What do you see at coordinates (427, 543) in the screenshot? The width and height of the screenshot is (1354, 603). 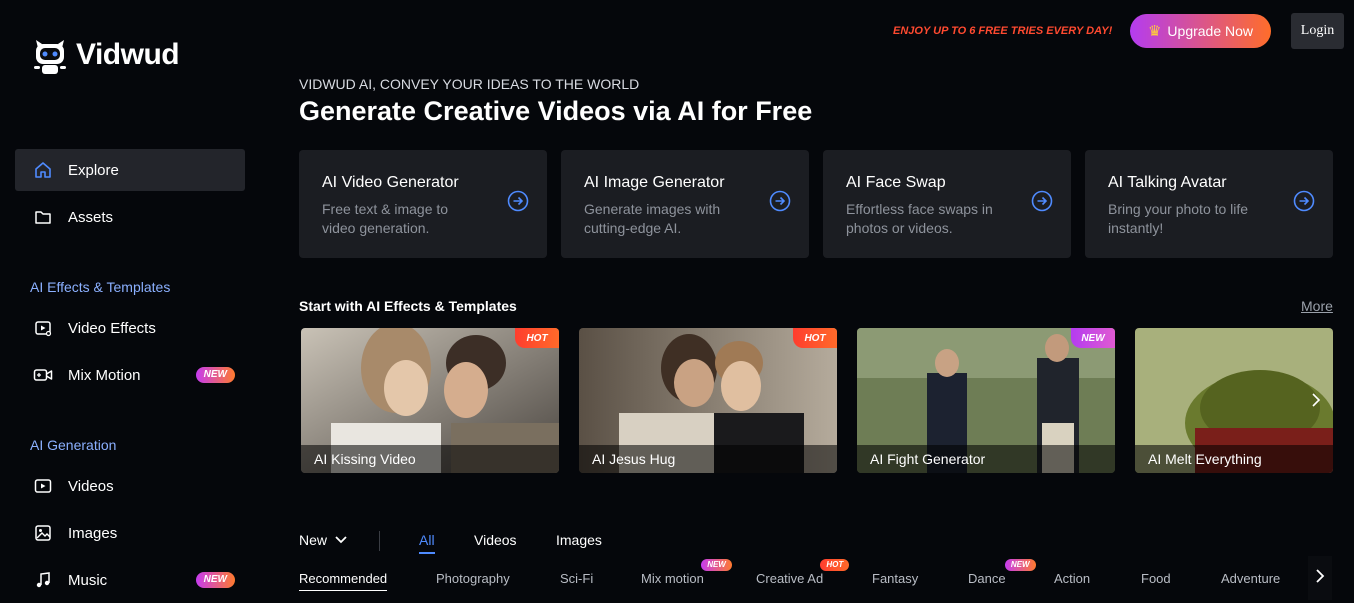 I see `tab-all: All` at bounding box center [427, 543].